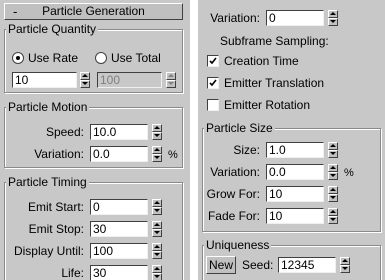 The width and height of the screenshot is (385, 280). What do you see at coordinates (233, 216) in the screenshot?
I see `fade-for-label: Fade For:` at bounding box center [233, 216].